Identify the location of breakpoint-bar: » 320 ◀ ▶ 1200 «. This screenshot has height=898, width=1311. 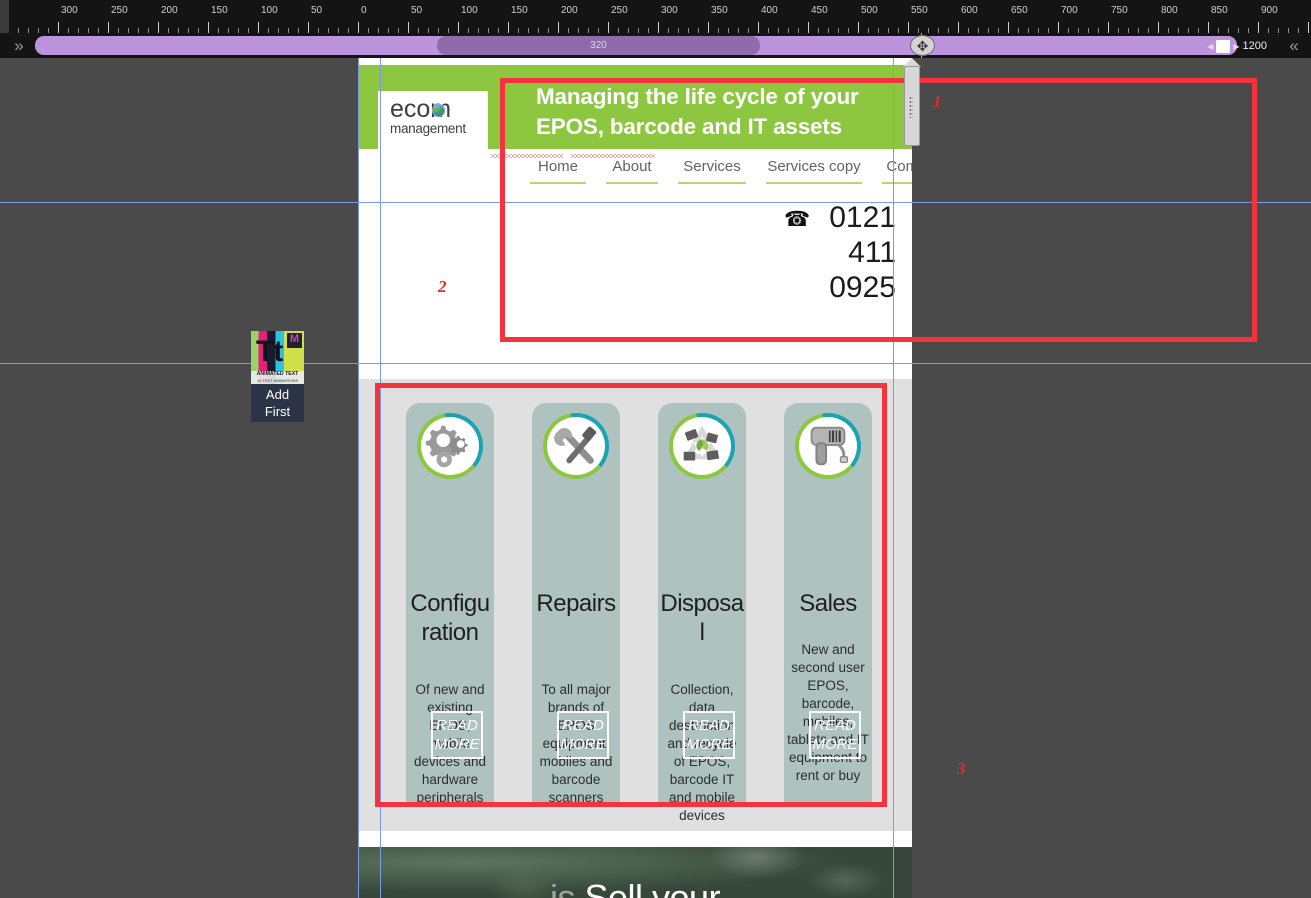
(655, 45).